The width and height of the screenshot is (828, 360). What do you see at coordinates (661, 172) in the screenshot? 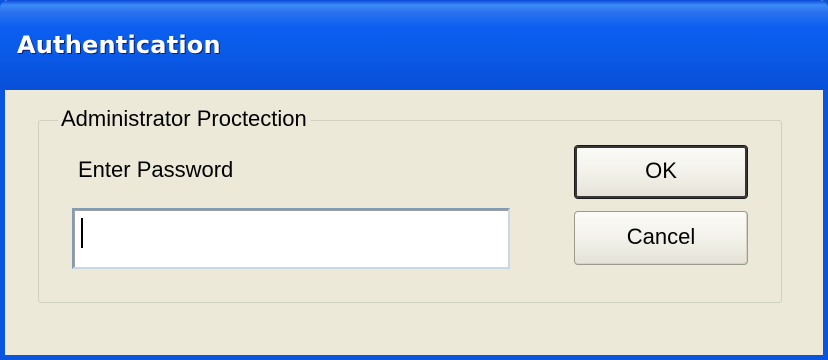
I see `ok-button: OK` at bounding box center [661, 172].